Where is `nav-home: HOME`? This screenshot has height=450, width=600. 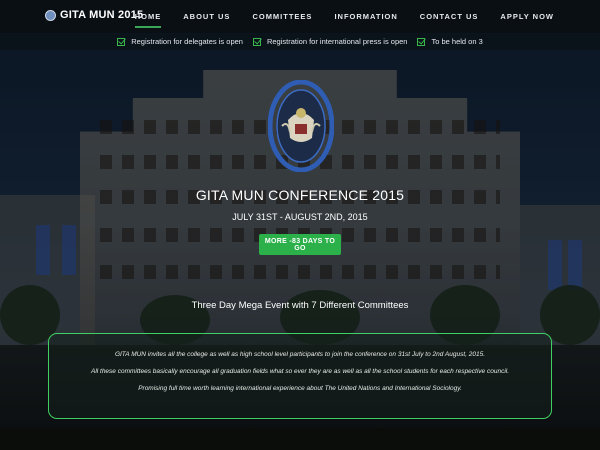
nav-home: HOME is located at coordinates (148, 20).